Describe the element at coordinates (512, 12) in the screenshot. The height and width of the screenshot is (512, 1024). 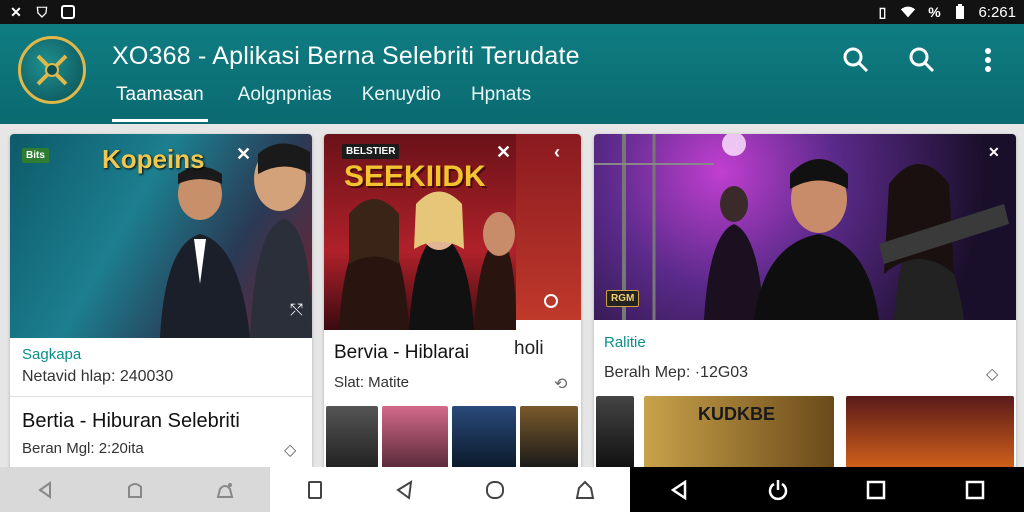
I see `status-bar: ✕ ⛉ ▯ % 6:261` at that location.